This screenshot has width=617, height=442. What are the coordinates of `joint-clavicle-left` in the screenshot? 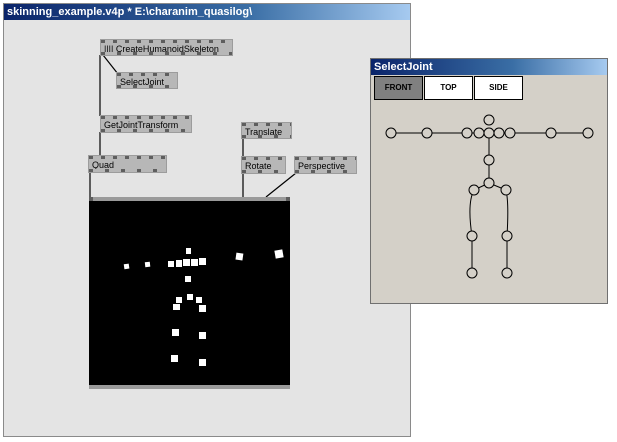 It's located at (479, 133).